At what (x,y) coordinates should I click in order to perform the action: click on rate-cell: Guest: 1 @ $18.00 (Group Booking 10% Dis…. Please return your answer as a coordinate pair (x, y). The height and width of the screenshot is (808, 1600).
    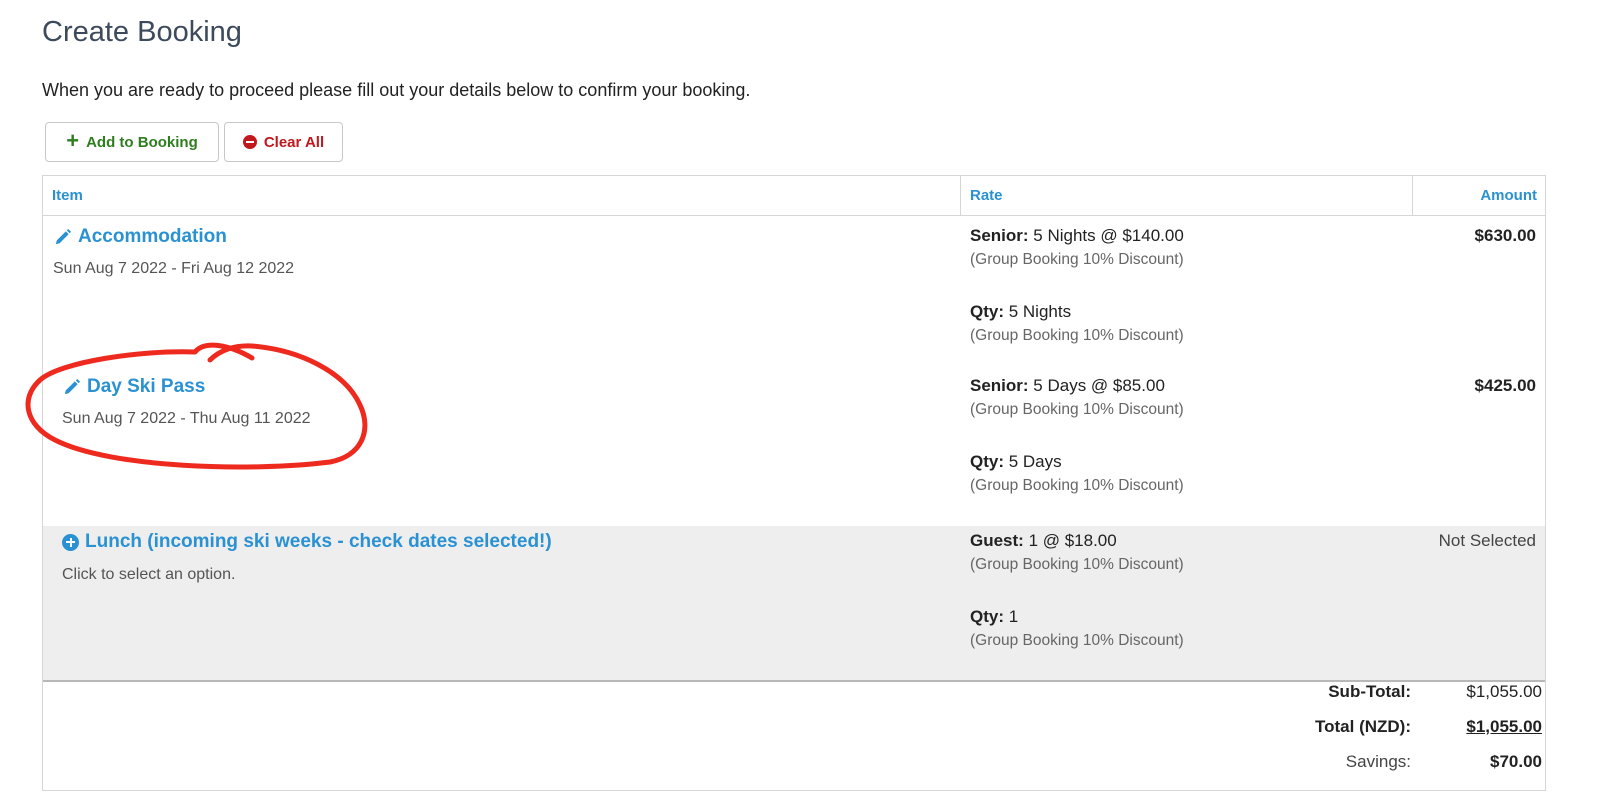
    Looking at the image, I should click on (1077, 590).